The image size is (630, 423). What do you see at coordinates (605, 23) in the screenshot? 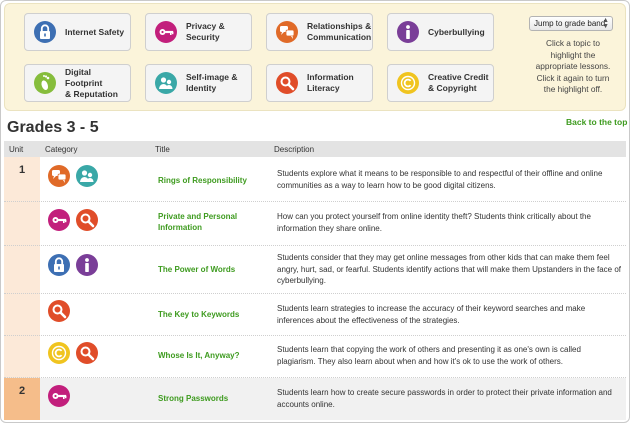
I see `select-arrows-icon: ▲ ▼` at bounding box center [605, 23].